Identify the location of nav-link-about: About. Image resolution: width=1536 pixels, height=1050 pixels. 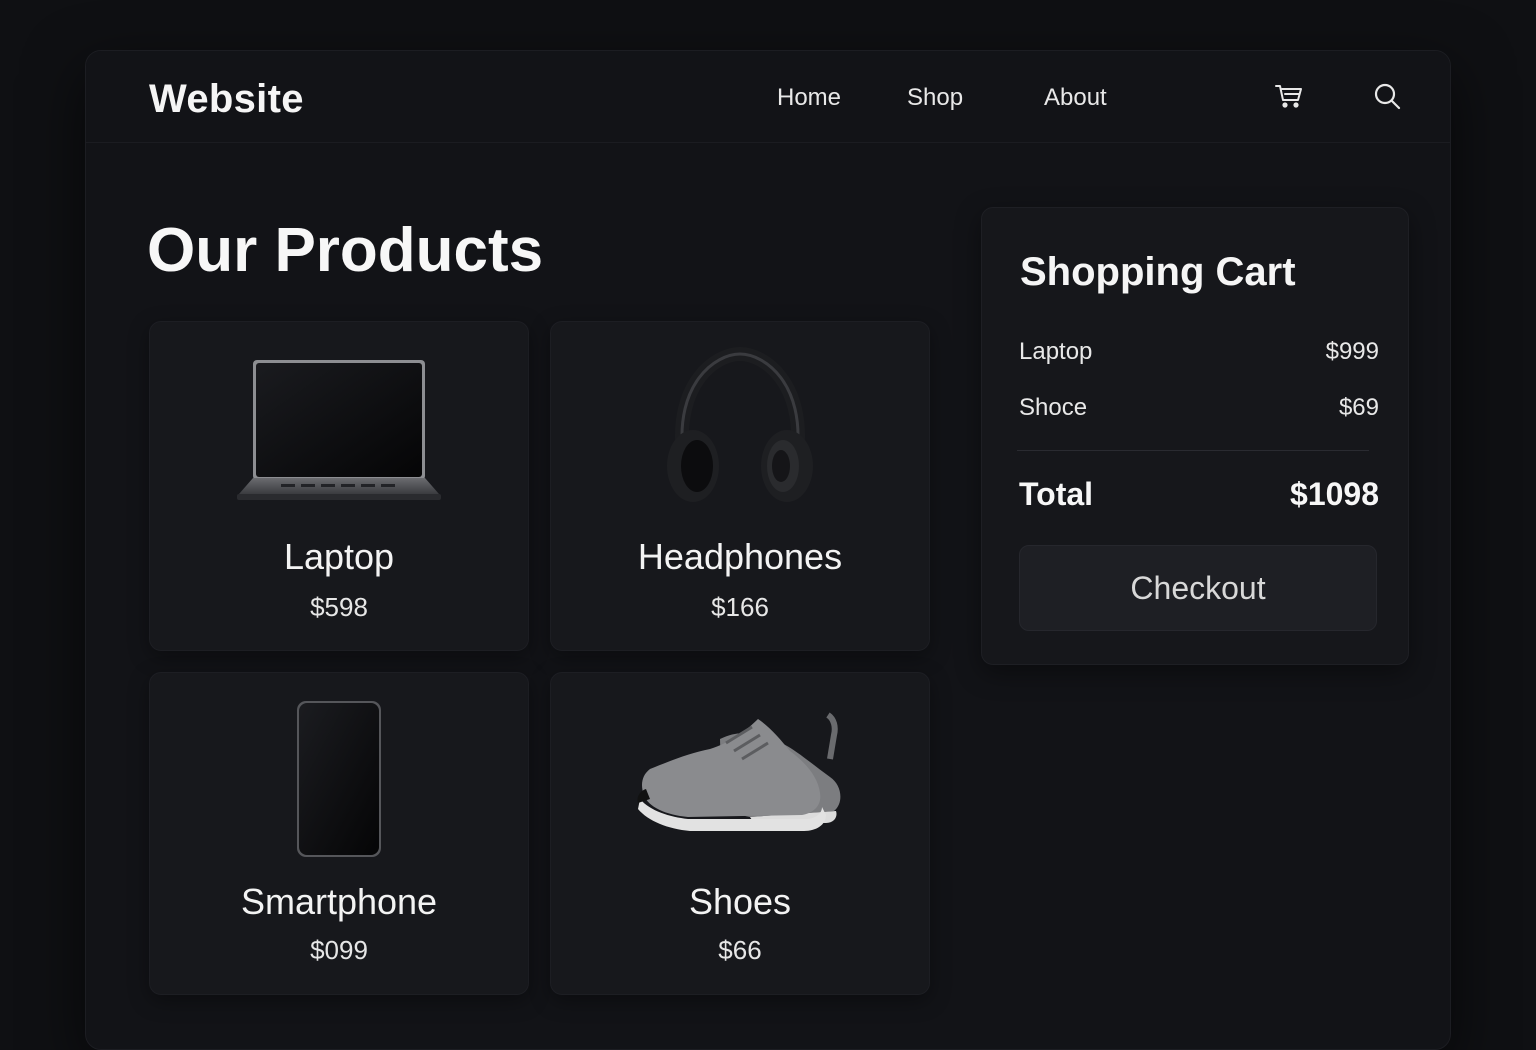
(1075, 98).